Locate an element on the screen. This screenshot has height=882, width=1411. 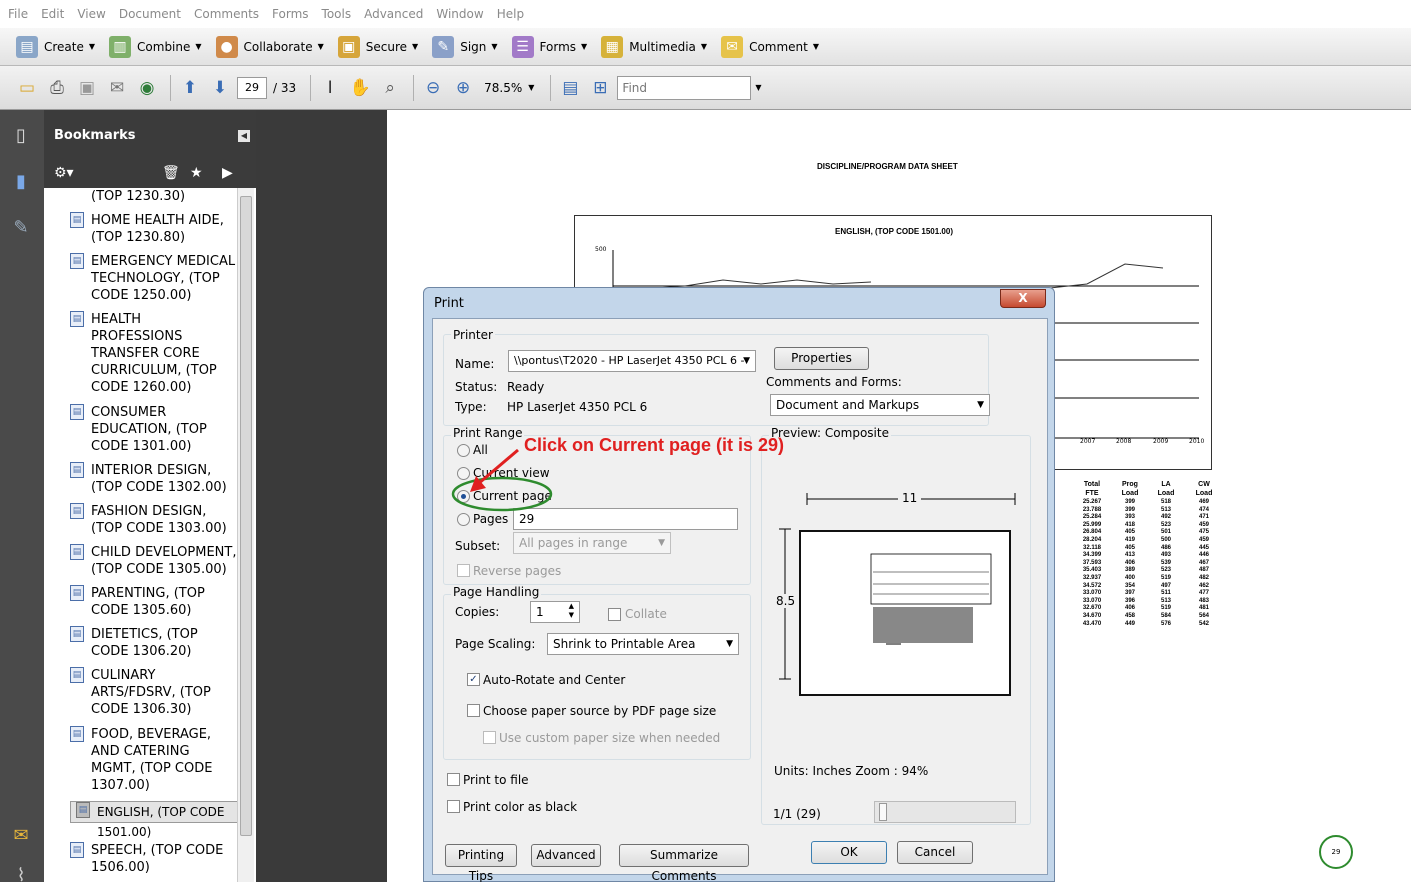
select-tool-icon: I is located at coordinates (330, 88).